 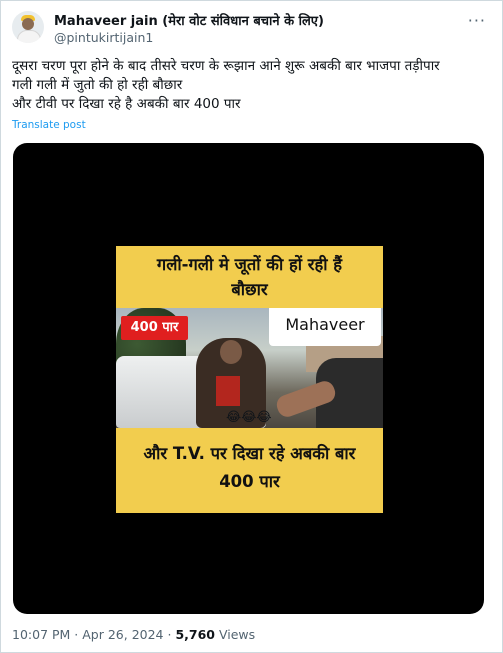 I want to click on video-bottom-caption: और T.V. पर दिखा रहे अबकी बार 400 पार, so click(x=249, y=470).